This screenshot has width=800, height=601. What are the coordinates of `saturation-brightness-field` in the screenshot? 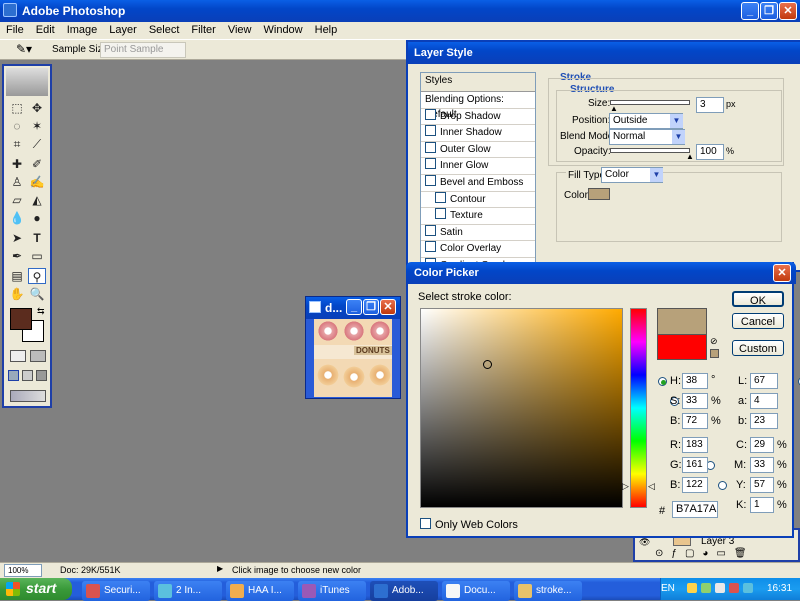 It's located at (521, 408).